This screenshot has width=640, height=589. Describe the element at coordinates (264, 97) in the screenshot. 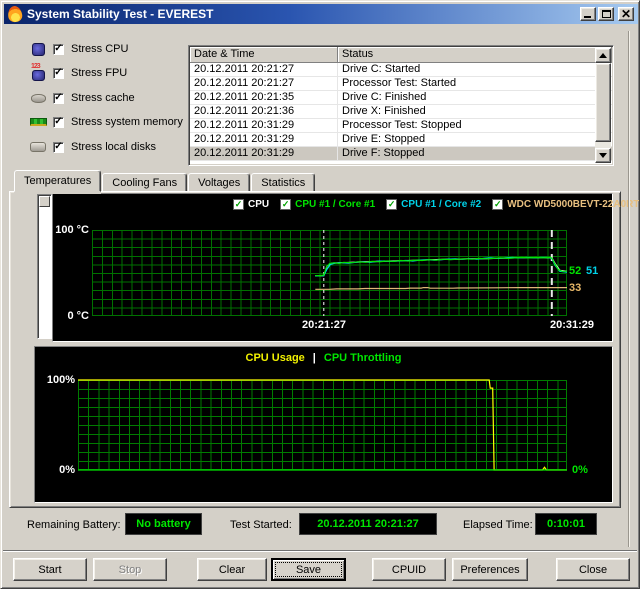

I see `cell-datetime: 20.12.2011 20:21:35` at that location.